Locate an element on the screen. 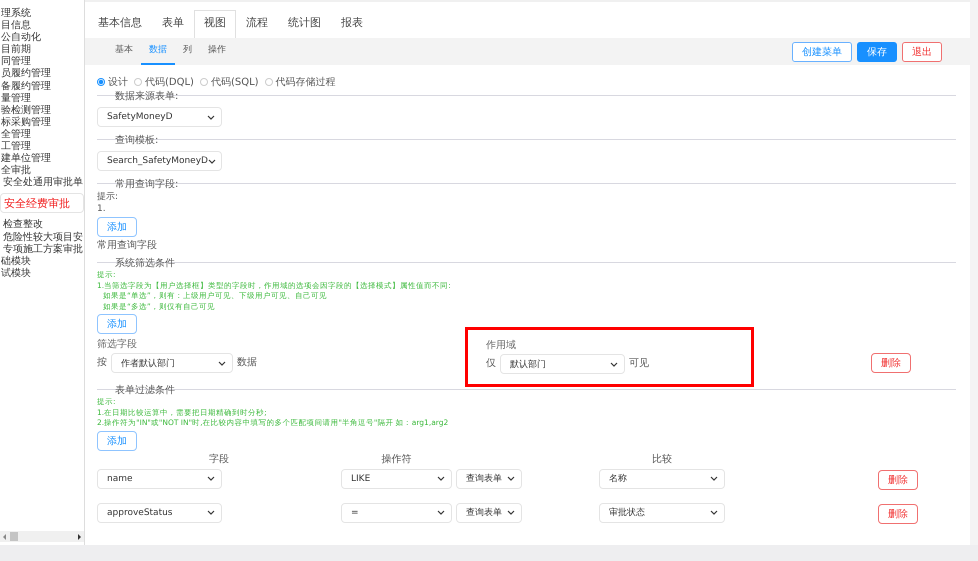  sidebar-item: 员履约管理 is located at coordinates (42, 74).